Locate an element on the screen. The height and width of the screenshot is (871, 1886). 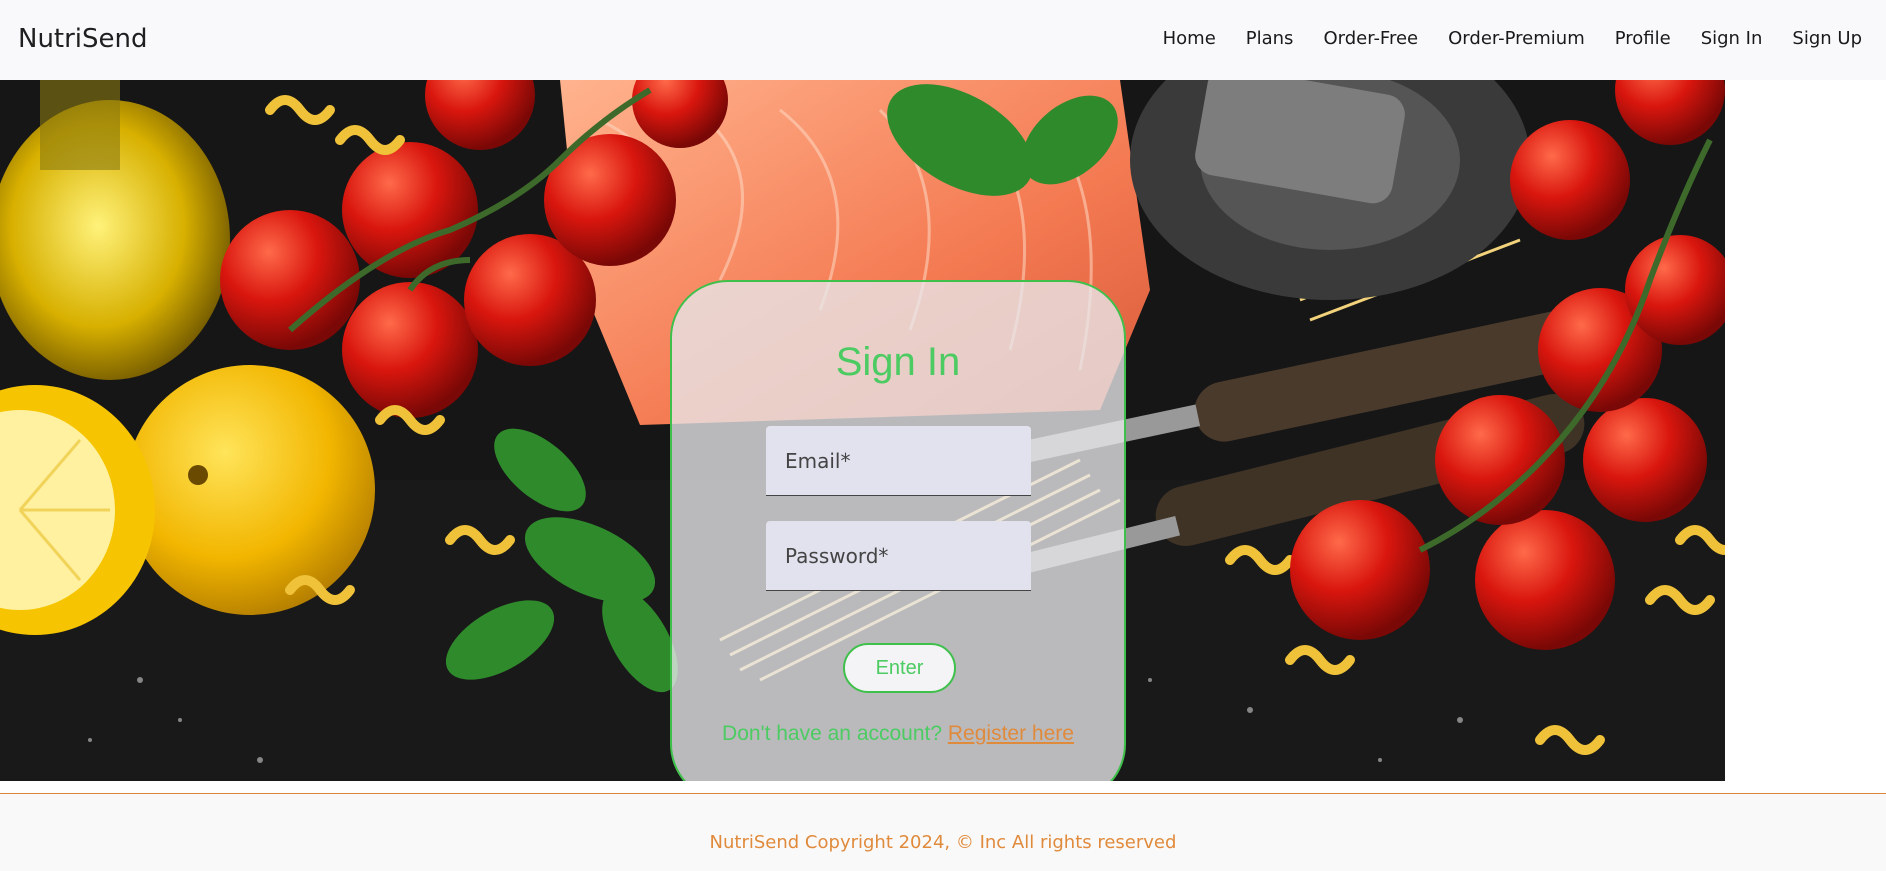
register-prompt: Don't have an account? Register here is located at coordinates (898, 734).